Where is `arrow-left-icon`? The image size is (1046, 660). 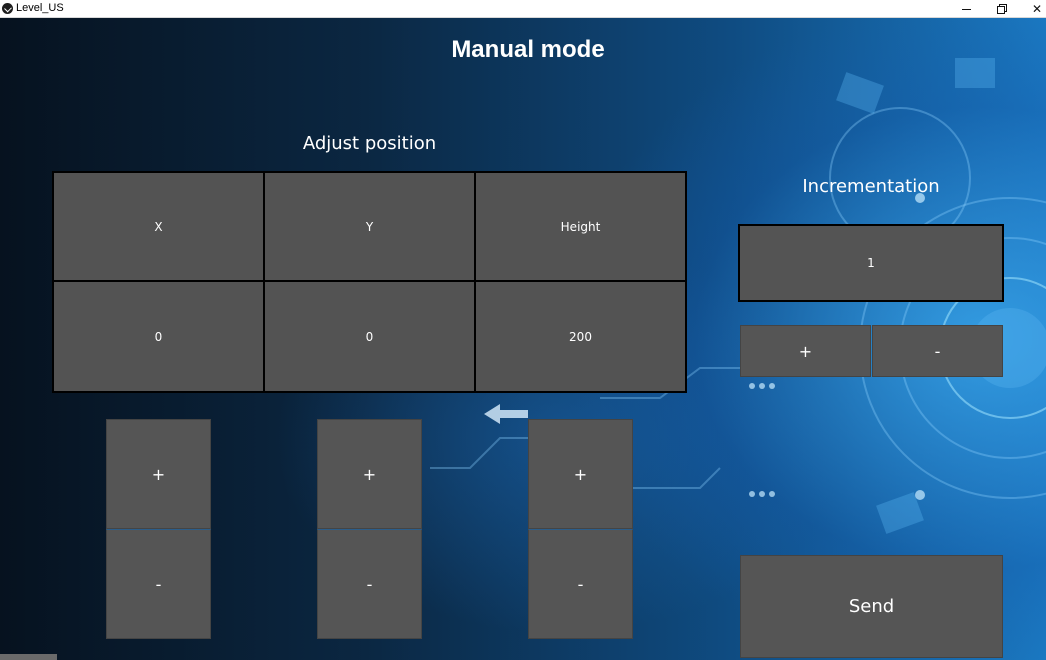 arrow-left-icon is located at coordinates (506, 414).